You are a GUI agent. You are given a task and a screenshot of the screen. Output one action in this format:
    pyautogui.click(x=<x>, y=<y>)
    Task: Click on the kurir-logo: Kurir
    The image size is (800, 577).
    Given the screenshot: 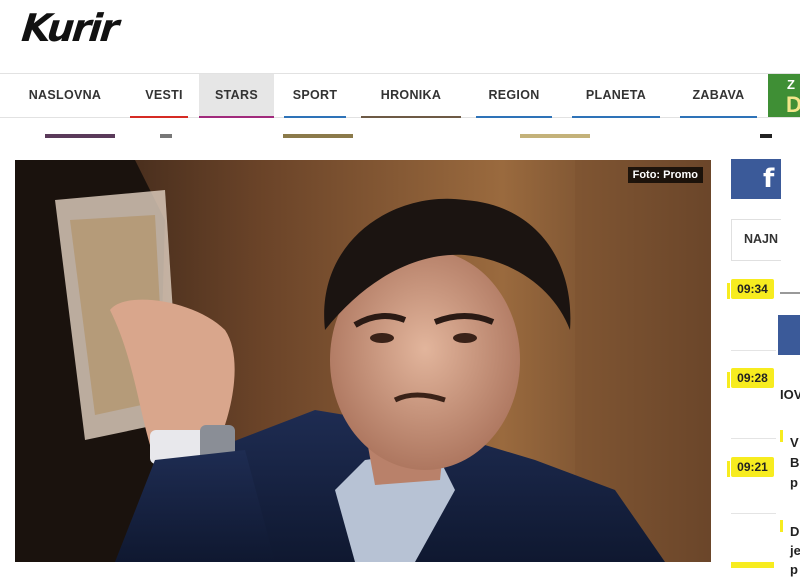 What is the action you would take?
    pyautogui.click(x=90, y=28)
    